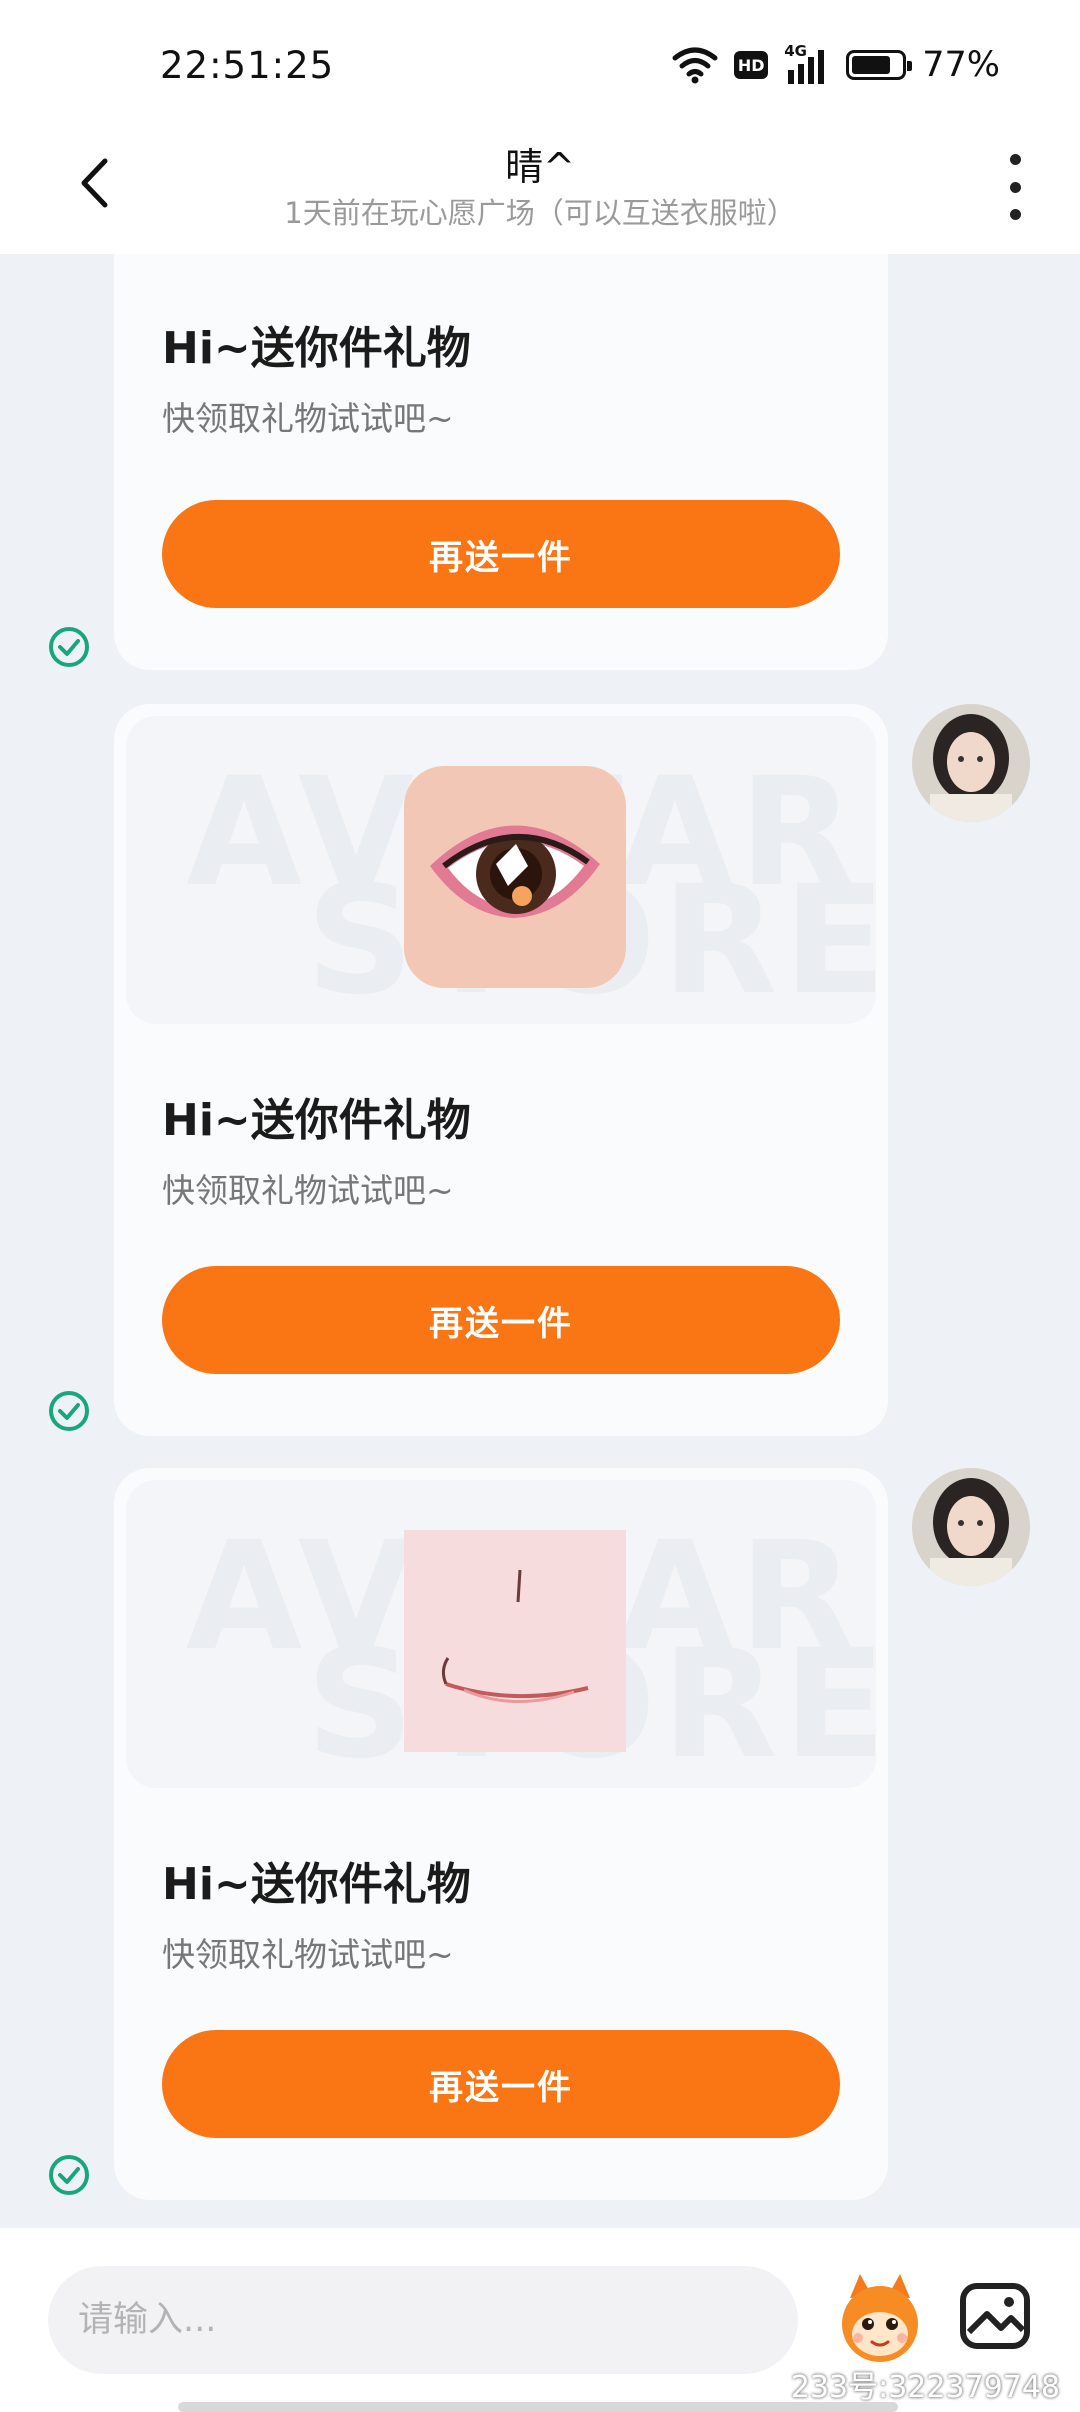  I want to click on status-time: 22:51:25, so click(247, 65).